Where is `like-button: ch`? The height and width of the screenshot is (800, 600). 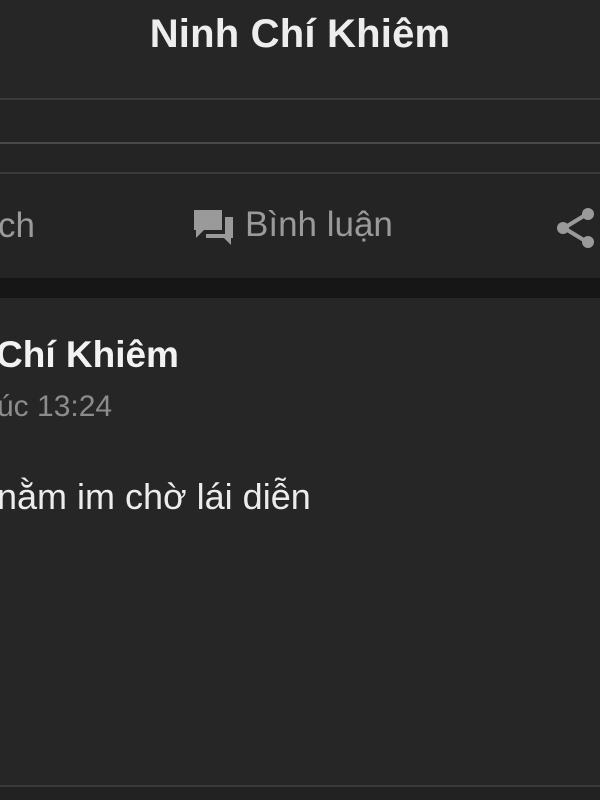 like-button: ch is located at coordinates (17, 226).